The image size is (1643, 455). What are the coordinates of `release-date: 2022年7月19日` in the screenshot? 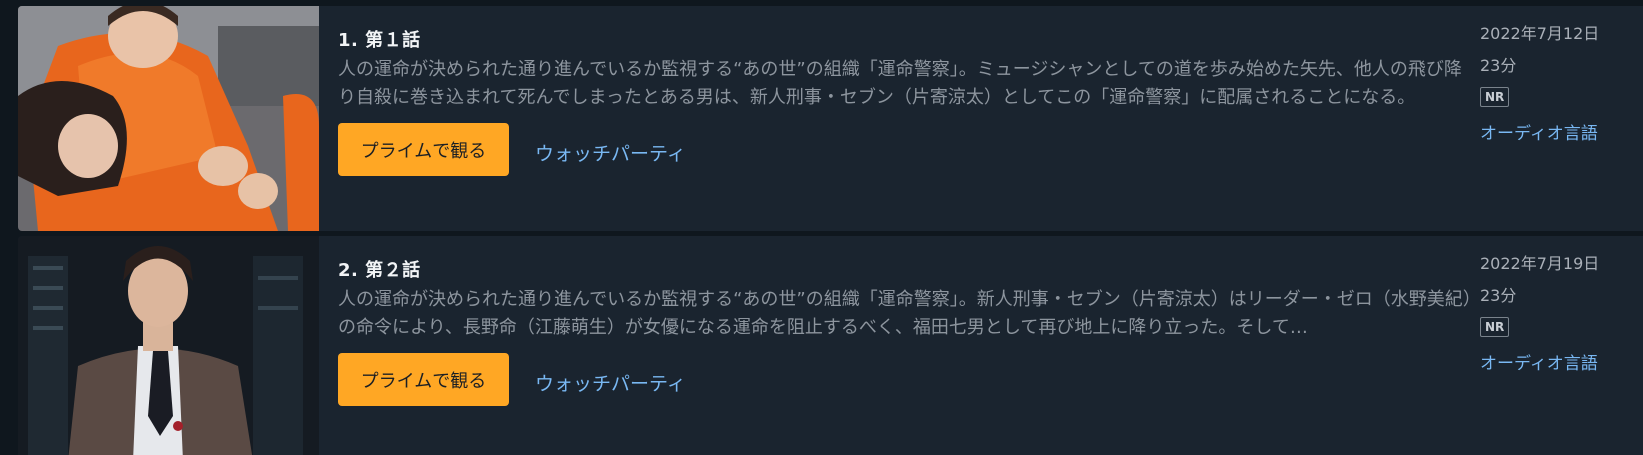 It's located at (1540, 263).